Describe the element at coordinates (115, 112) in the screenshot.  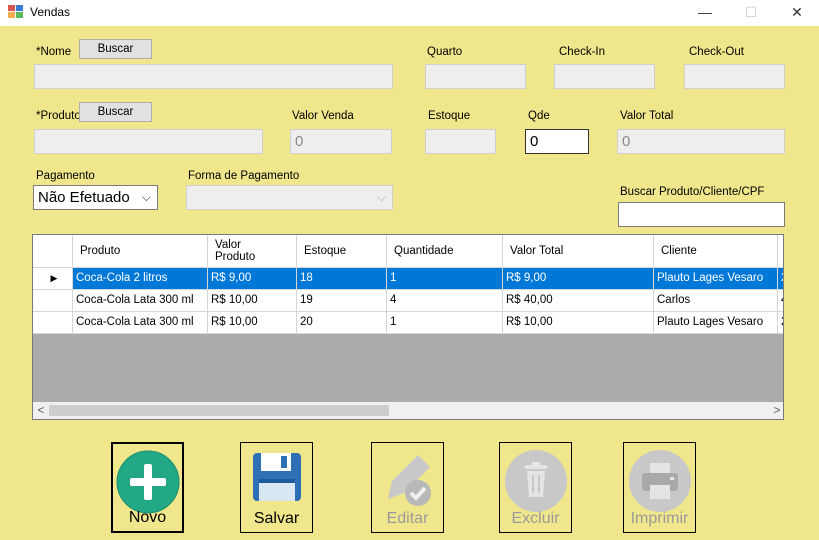
I see `buscar-produto-button: Buscar` at that location.